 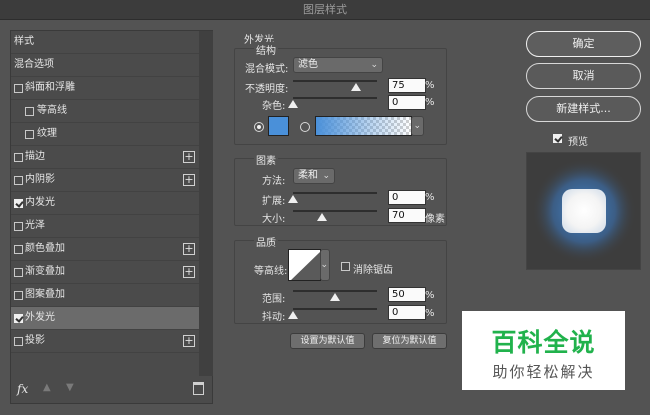 What do you see at coordinates (407, 312) in the screenshot?
I see `jitter-input: 0` at bounding box center [407, 312].